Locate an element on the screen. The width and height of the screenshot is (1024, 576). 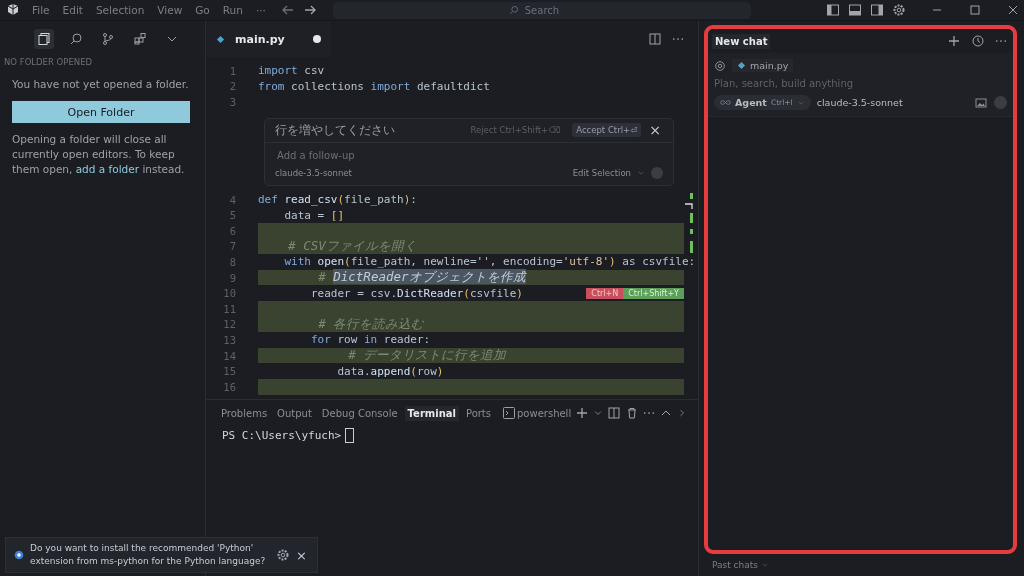
menu-item: View is located at coordinates (170, 10).